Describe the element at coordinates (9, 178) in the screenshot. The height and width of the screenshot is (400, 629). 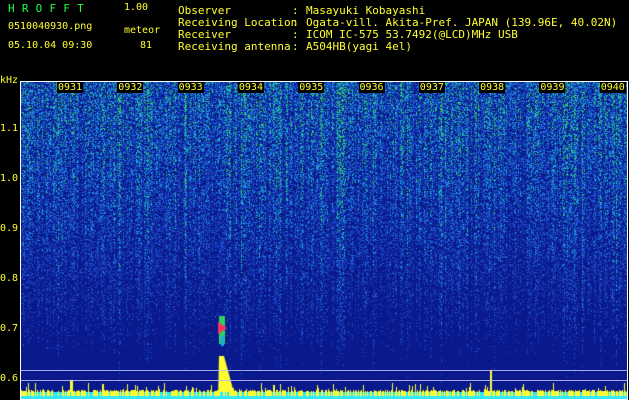
I see `y-tick-label: 1.0` at that location.